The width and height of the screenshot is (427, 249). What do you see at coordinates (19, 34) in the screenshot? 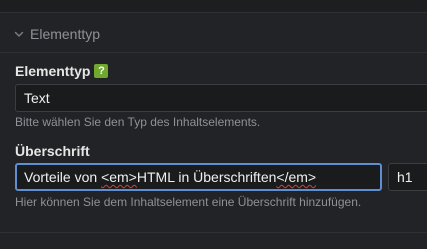
I see `chevron-down-icon` at bounding box center [19, 34].